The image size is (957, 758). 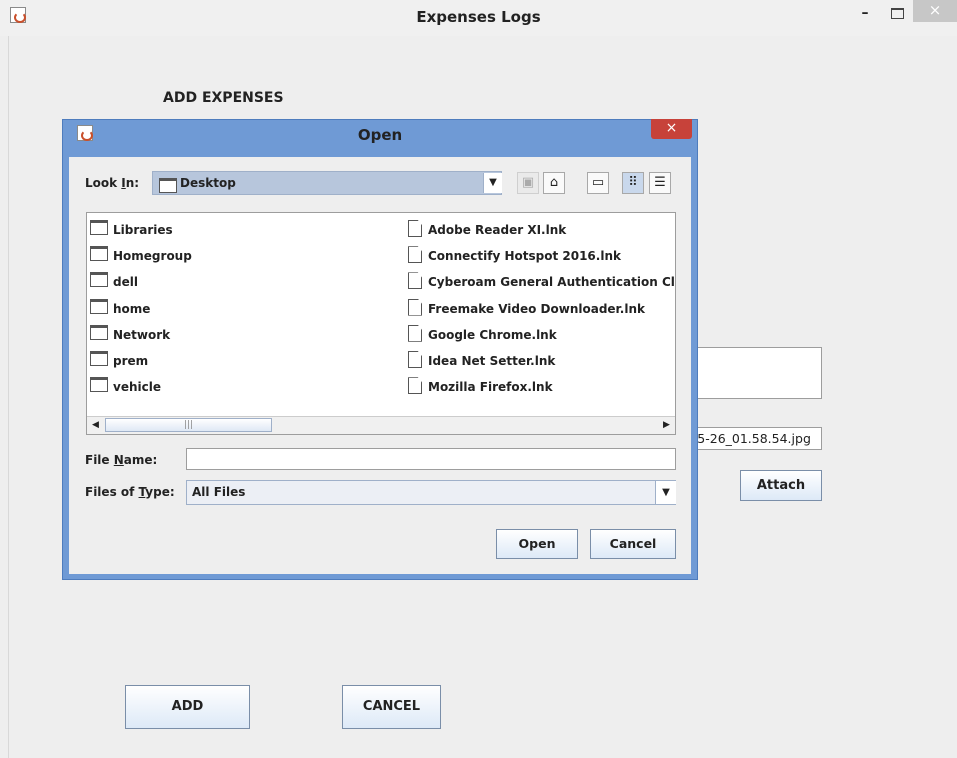 I want to click on file-item: Cyberoam General Authentication Cl, so click(x=541, y=281).